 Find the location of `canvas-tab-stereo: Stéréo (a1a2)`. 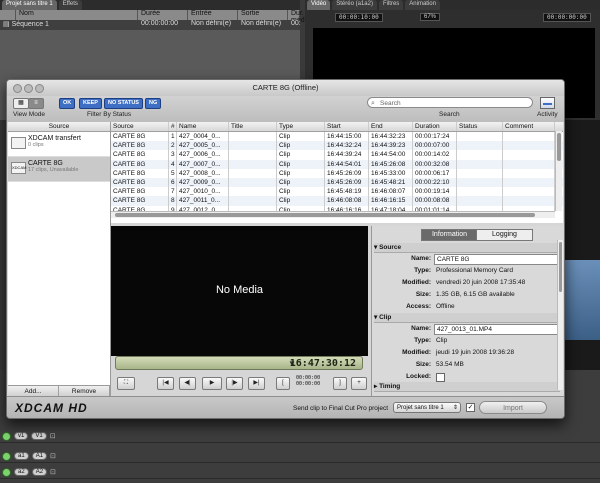

canvas-tab-stereo: Stéréo (a1a2) is located at coordinates (354, 5).